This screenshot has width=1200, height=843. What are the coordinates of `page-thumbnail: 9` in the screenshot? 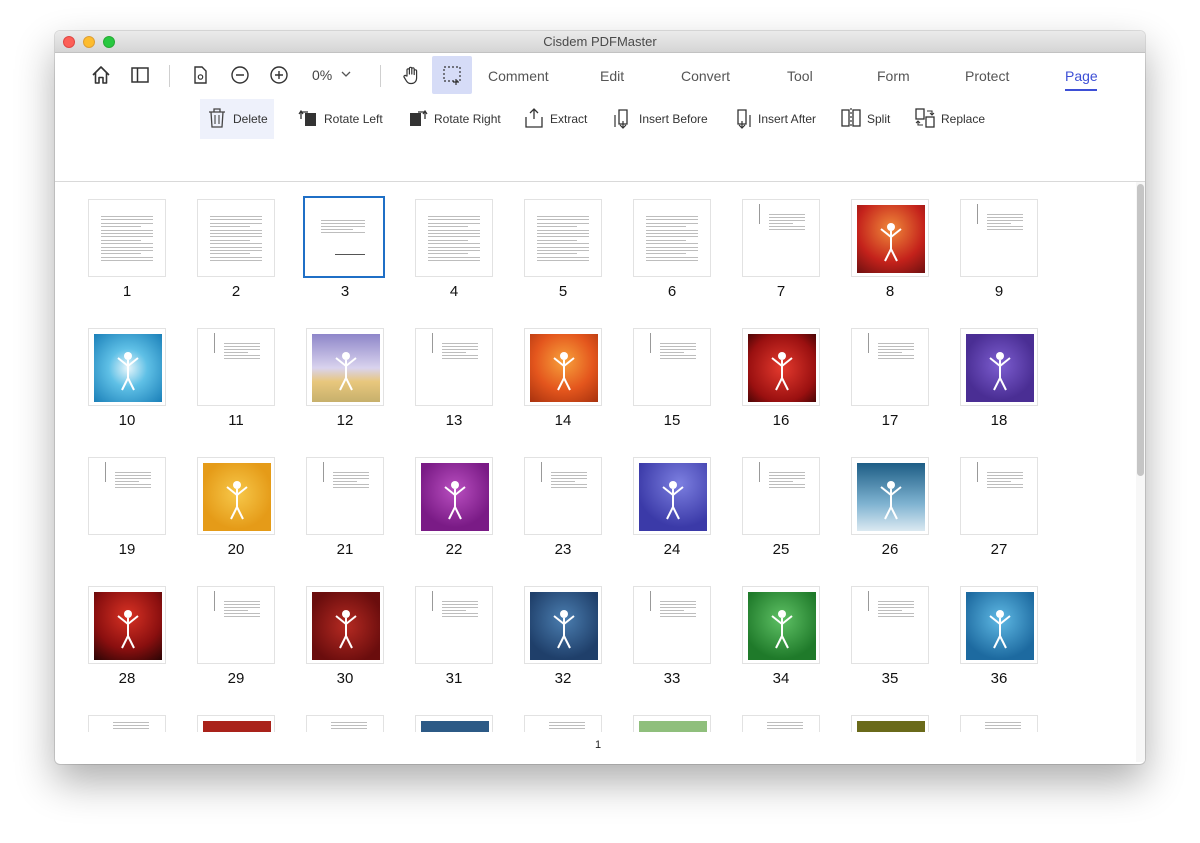 It's located at (1000, 254).